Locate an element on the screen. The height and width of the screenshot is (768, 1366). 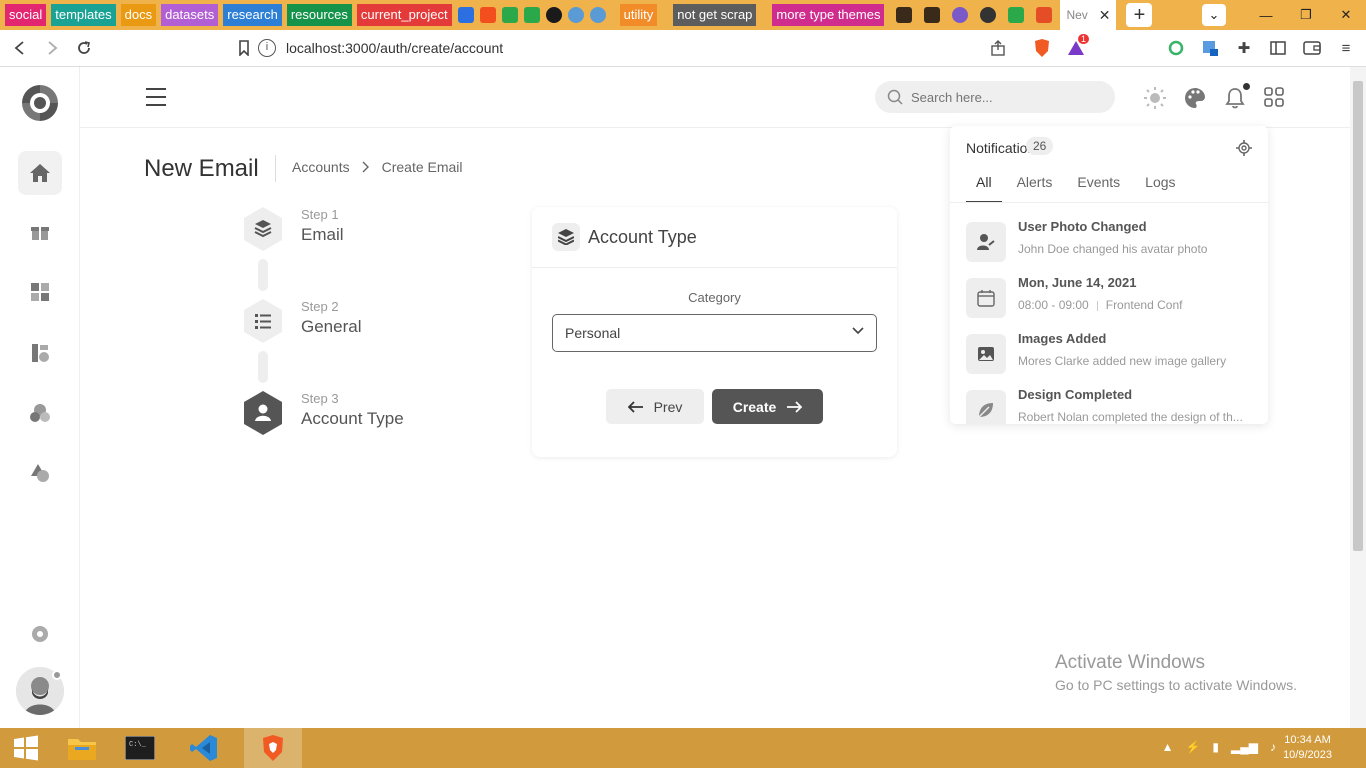
sidebar-home-icon is located at coordinates (40, 173).